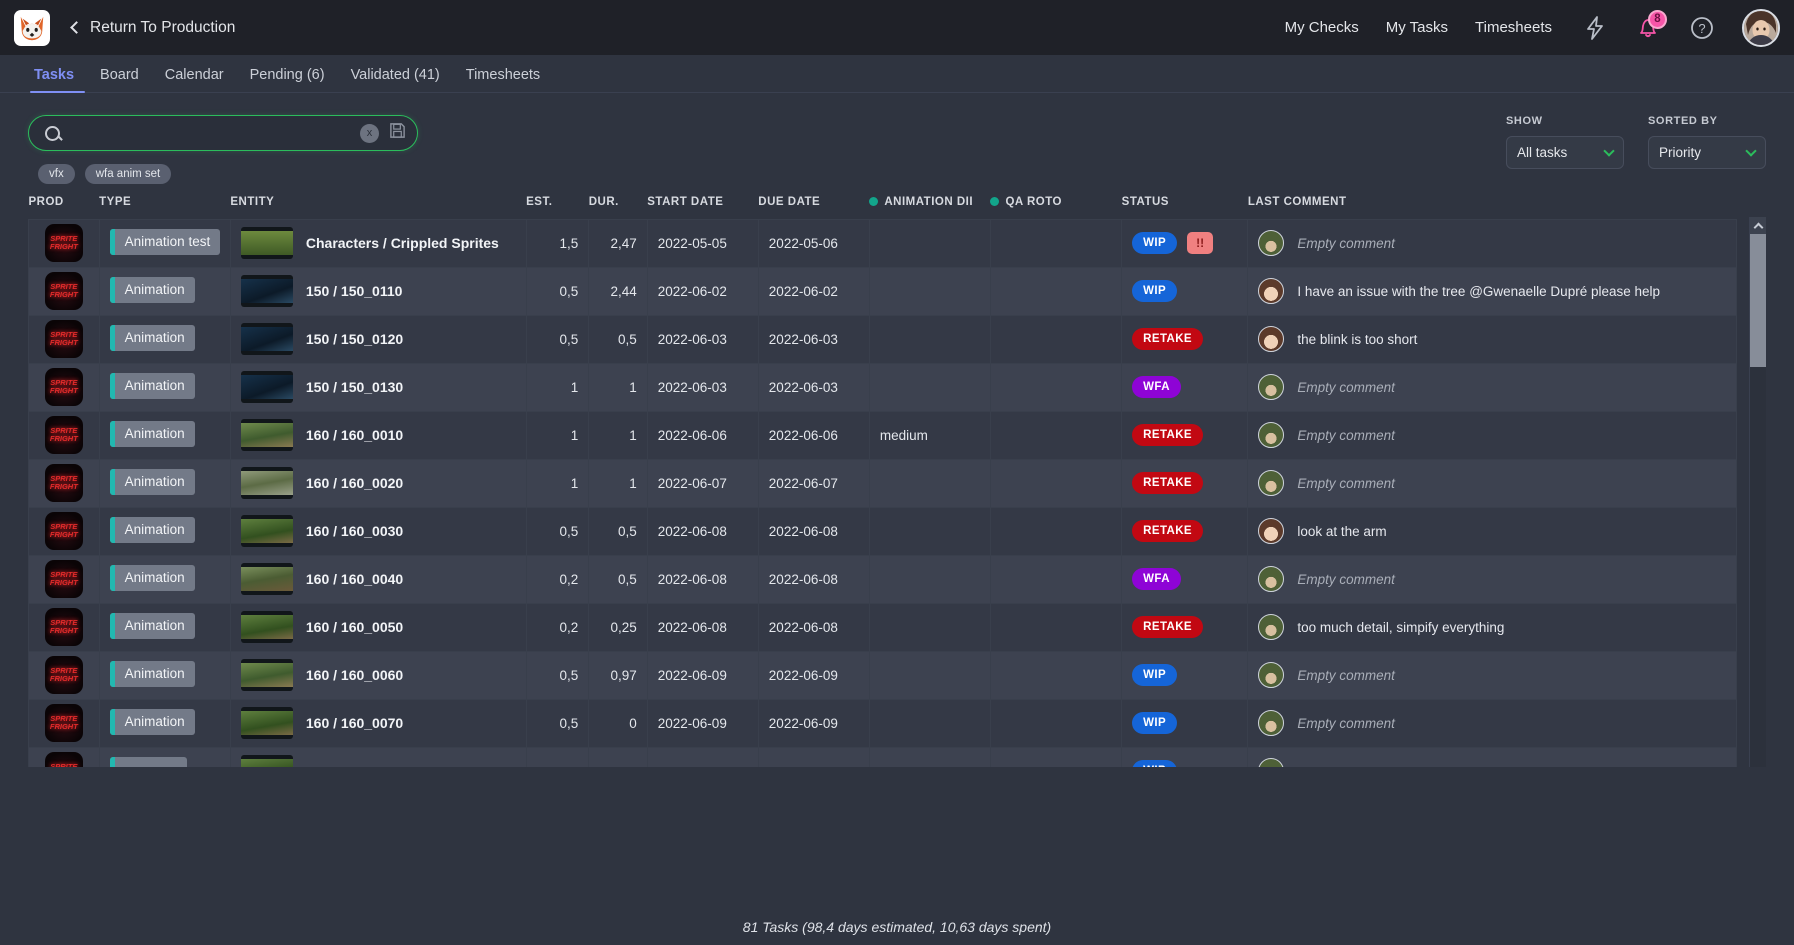 The width and height of the screenshot is (1794, 945). I want to click on cell-entity: 150 / 150_0130, so click(378, 387).